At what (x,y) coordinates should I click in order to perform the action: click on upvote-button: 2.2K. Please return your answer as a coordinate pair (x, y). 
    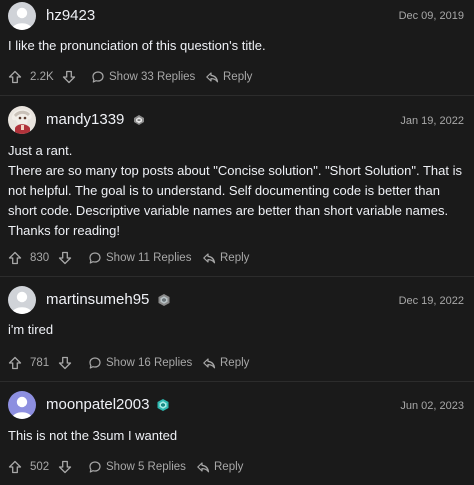
    Looking at the image, I should click on (31, 77).